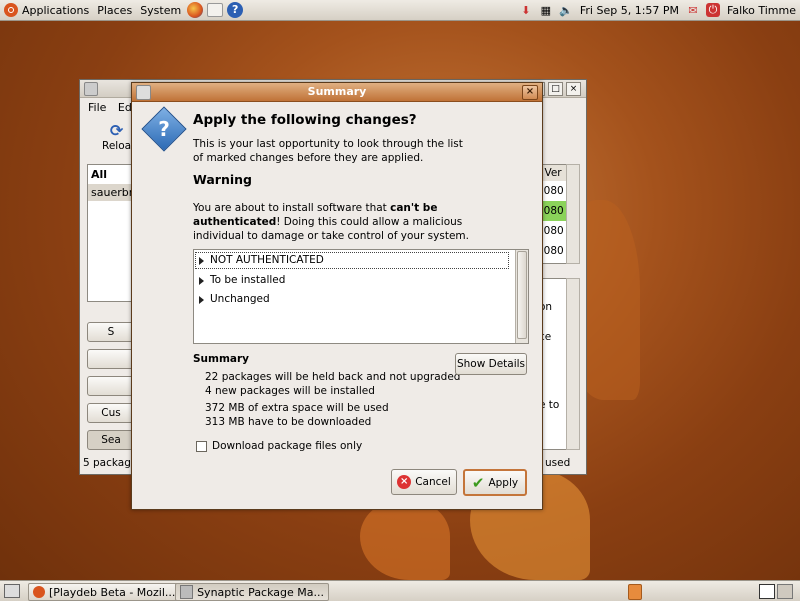  I want to click on close-button: ×, so click(573, 89).